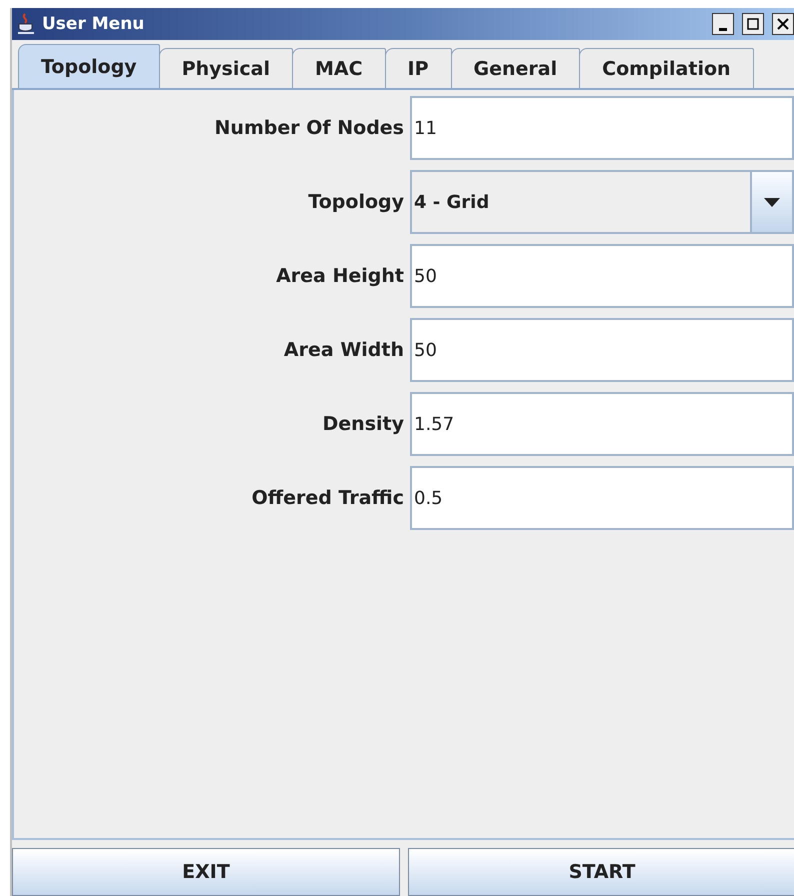 The height and width of the screenshot is (896, 794). Describe the element at coordinates (94, 24) in the screenshot. I see `window-title: User Menu` at that location.